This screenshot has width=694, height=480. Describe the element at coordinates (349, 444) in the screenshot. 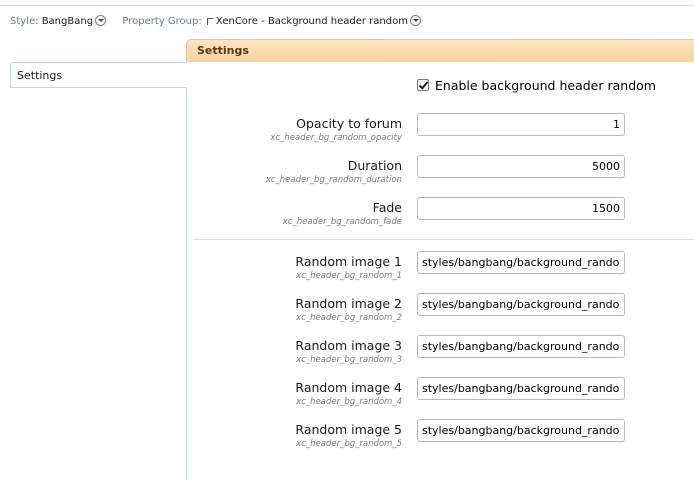

I see `field-key: xc_header_bg_random_5` at that location.